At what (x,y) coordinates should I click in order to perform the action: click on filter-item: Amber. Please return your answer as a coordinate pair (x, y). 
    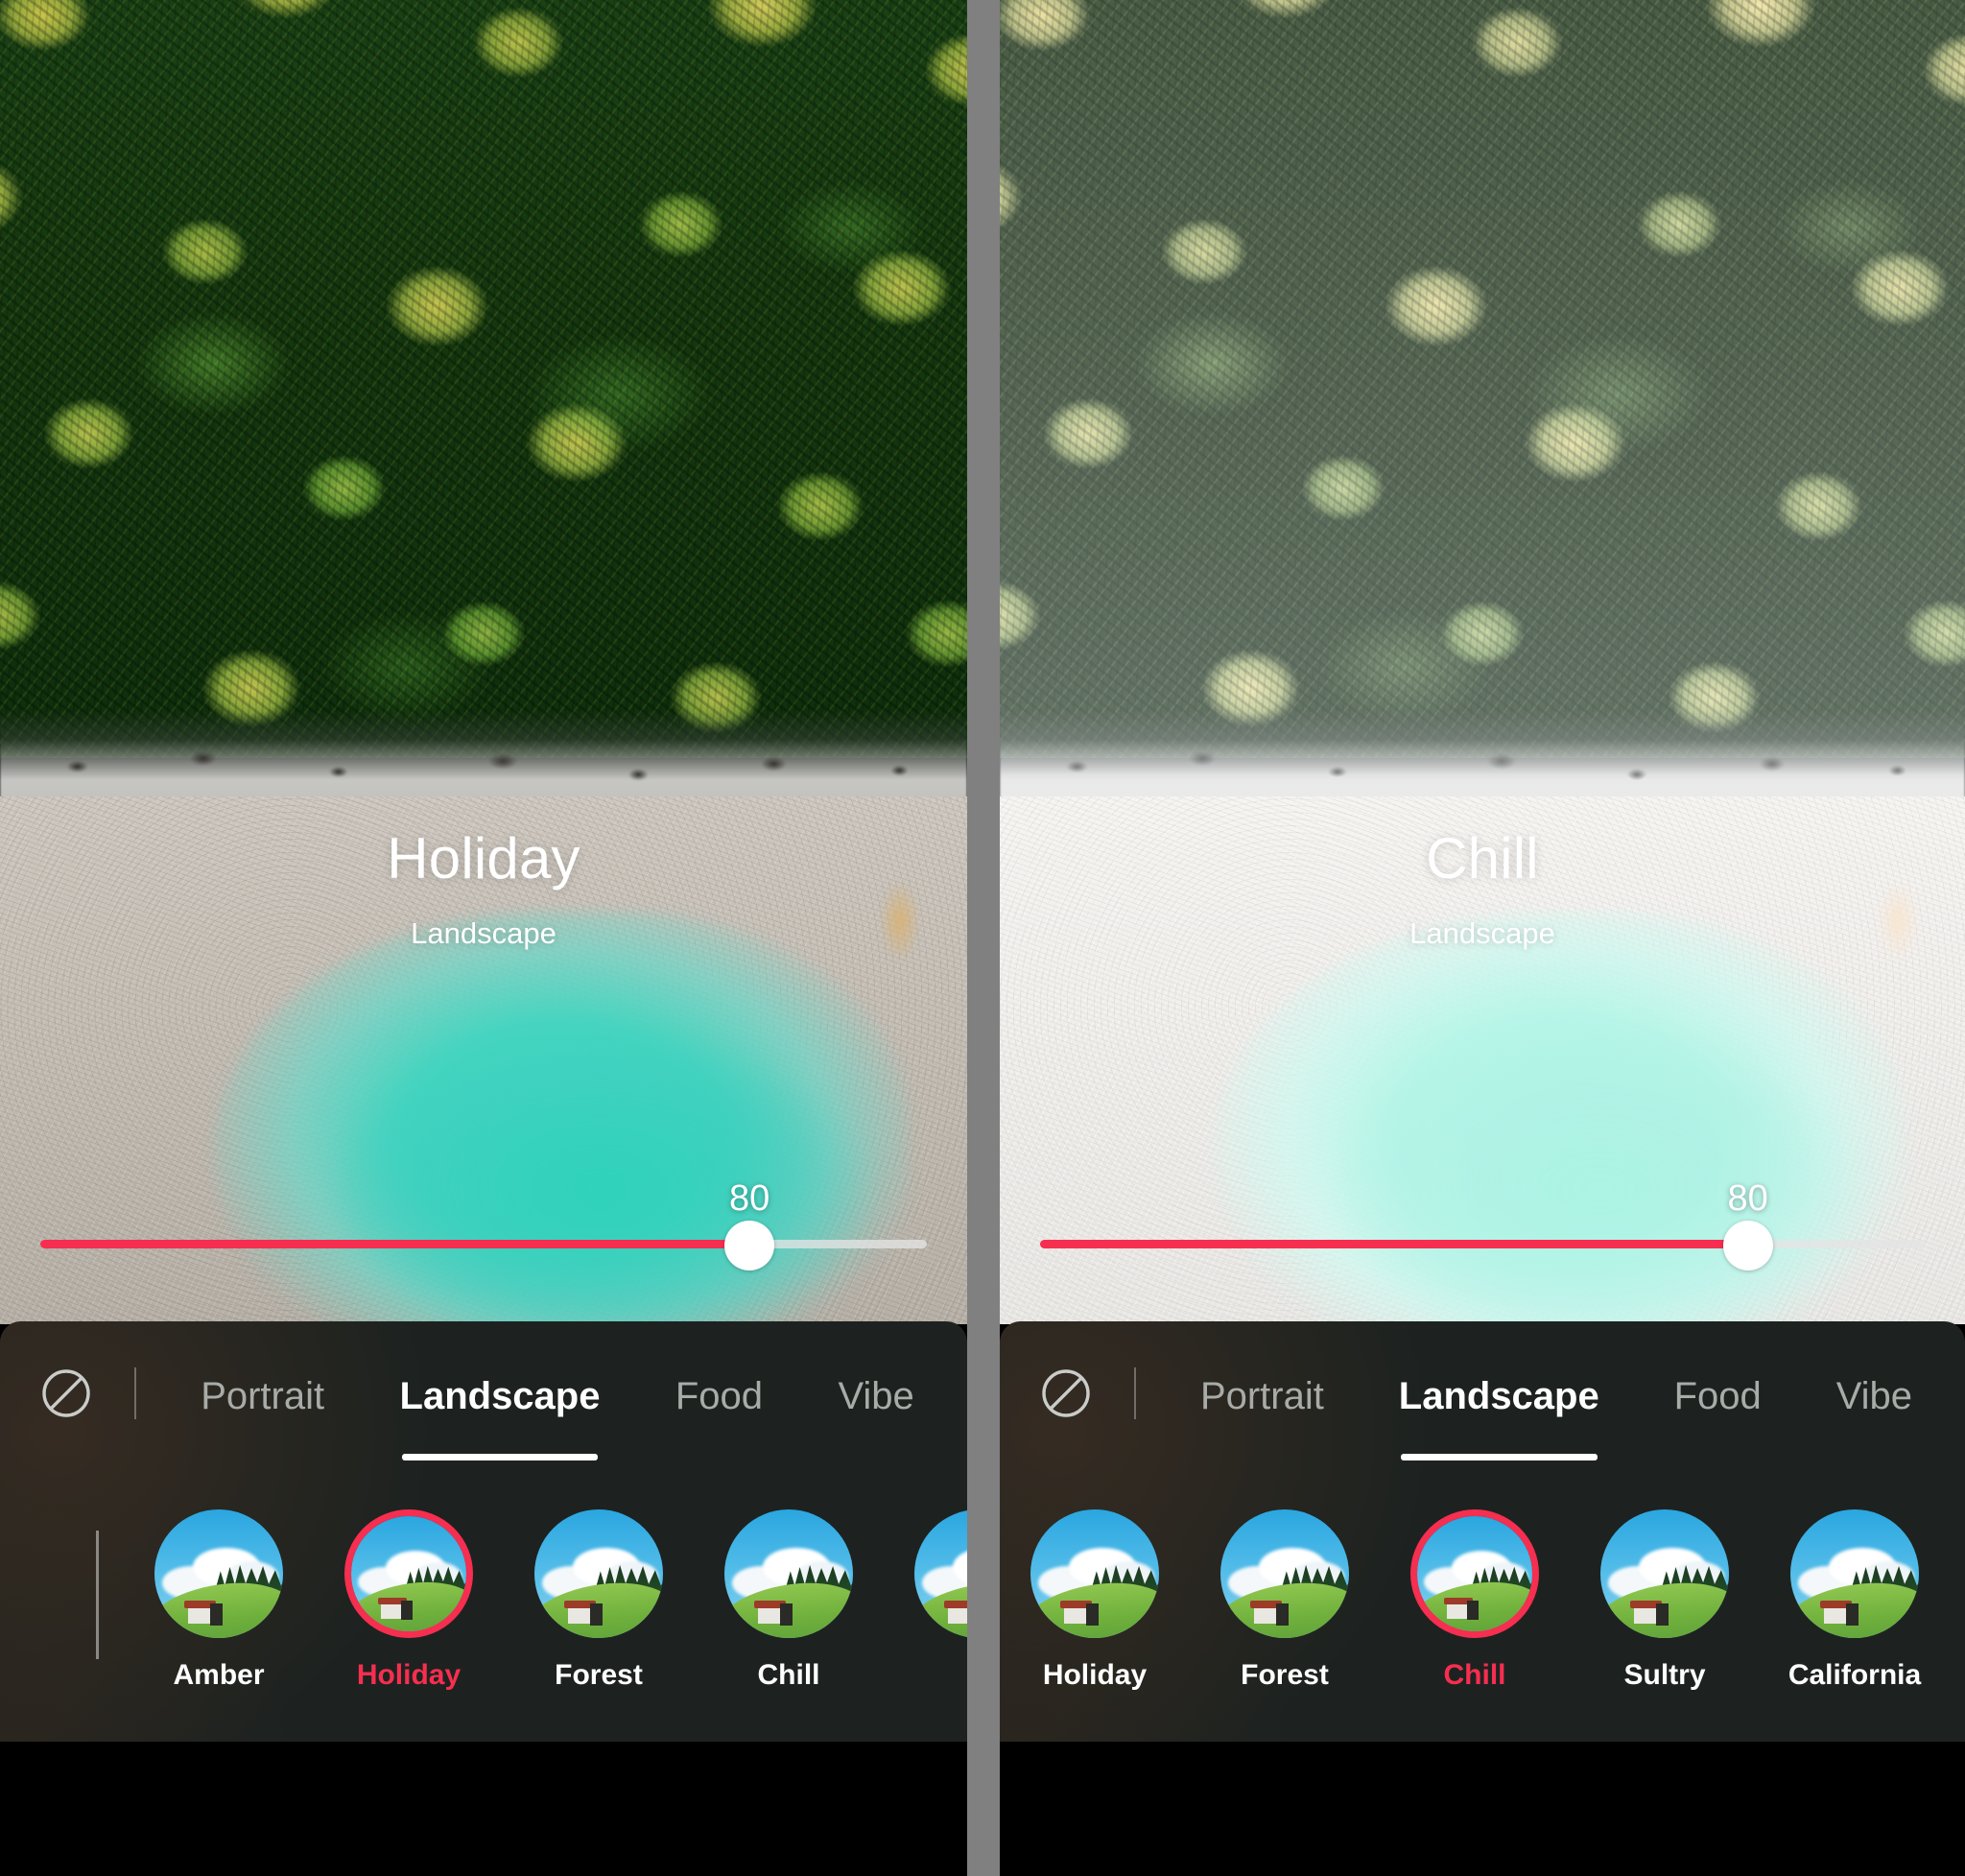
    Looking at the image, I should click on (219, 1600).